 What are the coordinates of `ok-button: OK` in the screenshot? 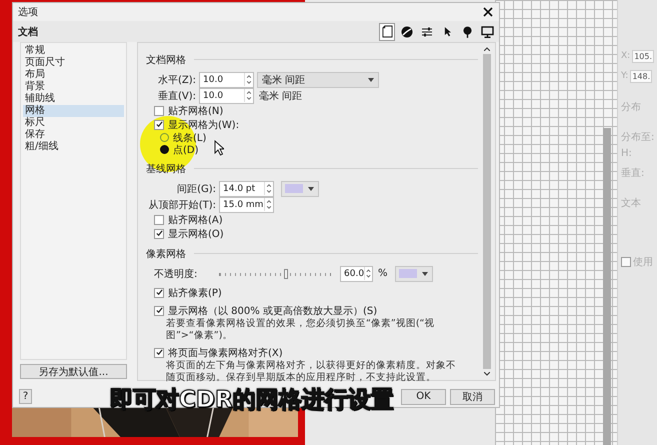 It's located at (423, 396).